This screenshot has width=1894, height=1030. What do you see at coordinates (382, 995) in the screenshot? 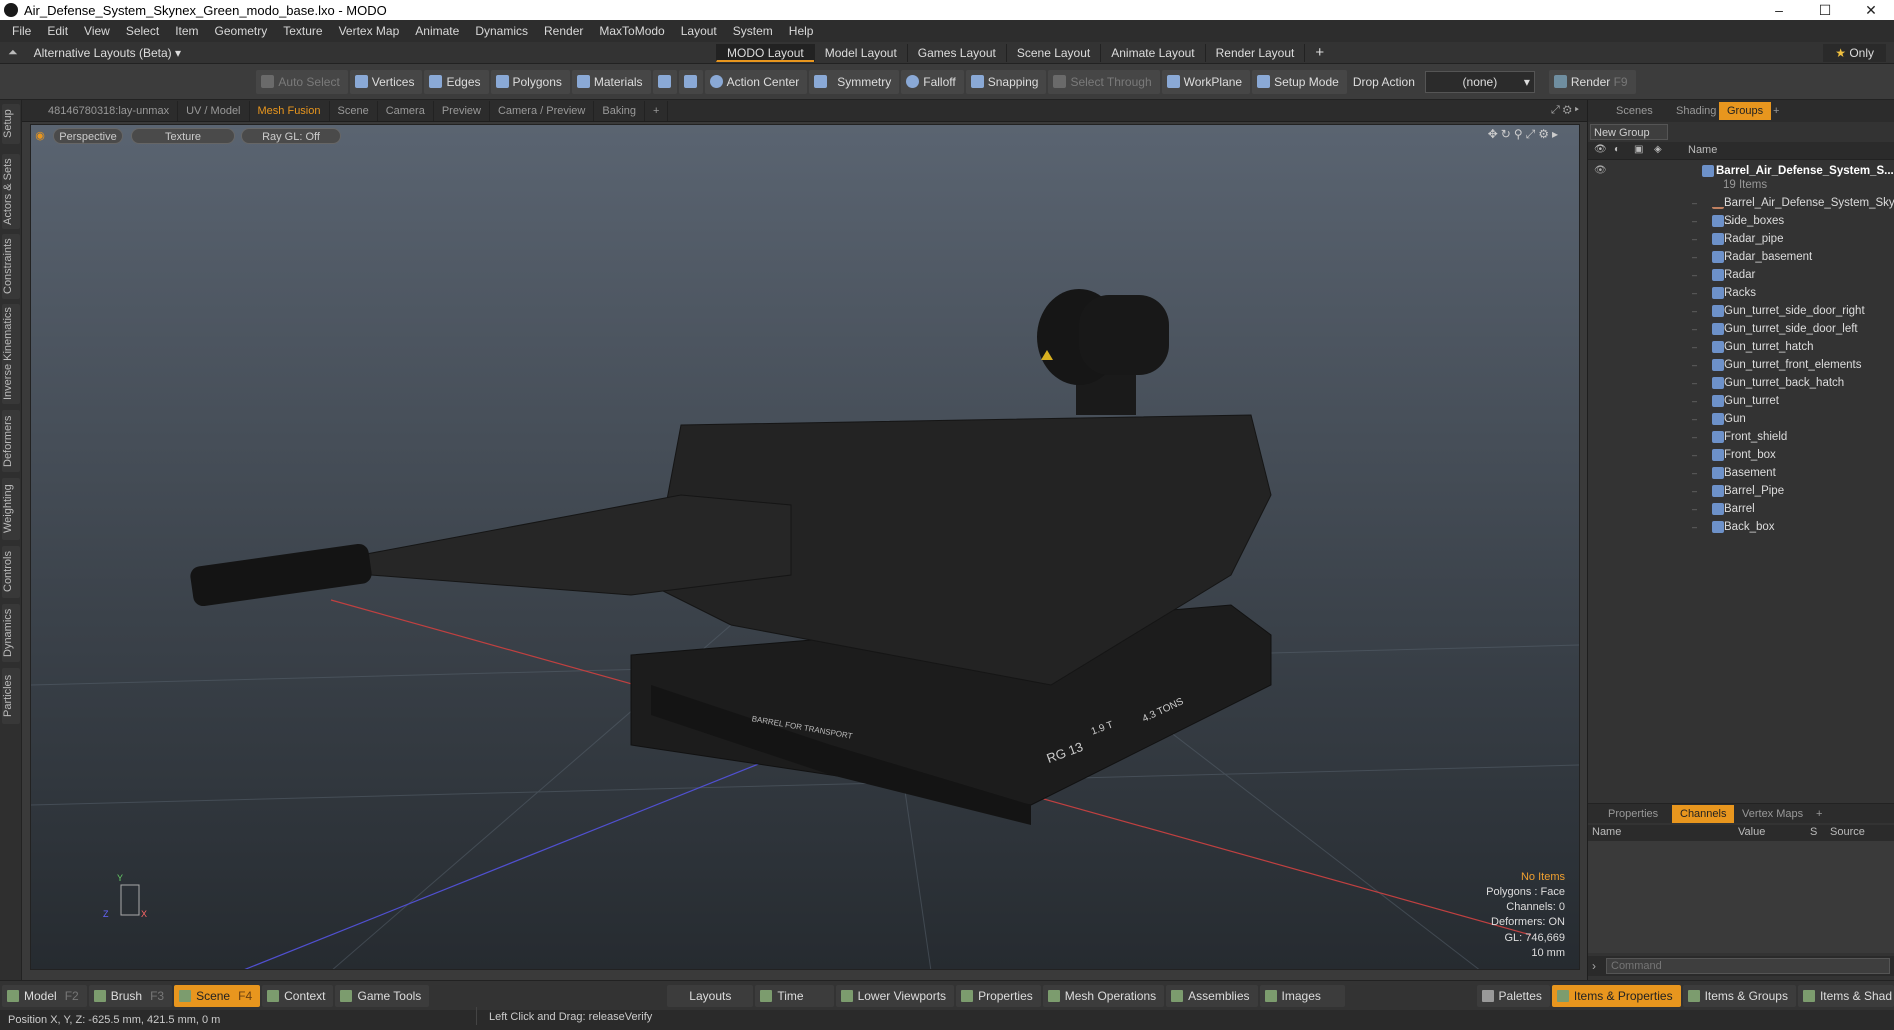
I see `game-tools-button: Game Tools` at bounding box center [382, 995].